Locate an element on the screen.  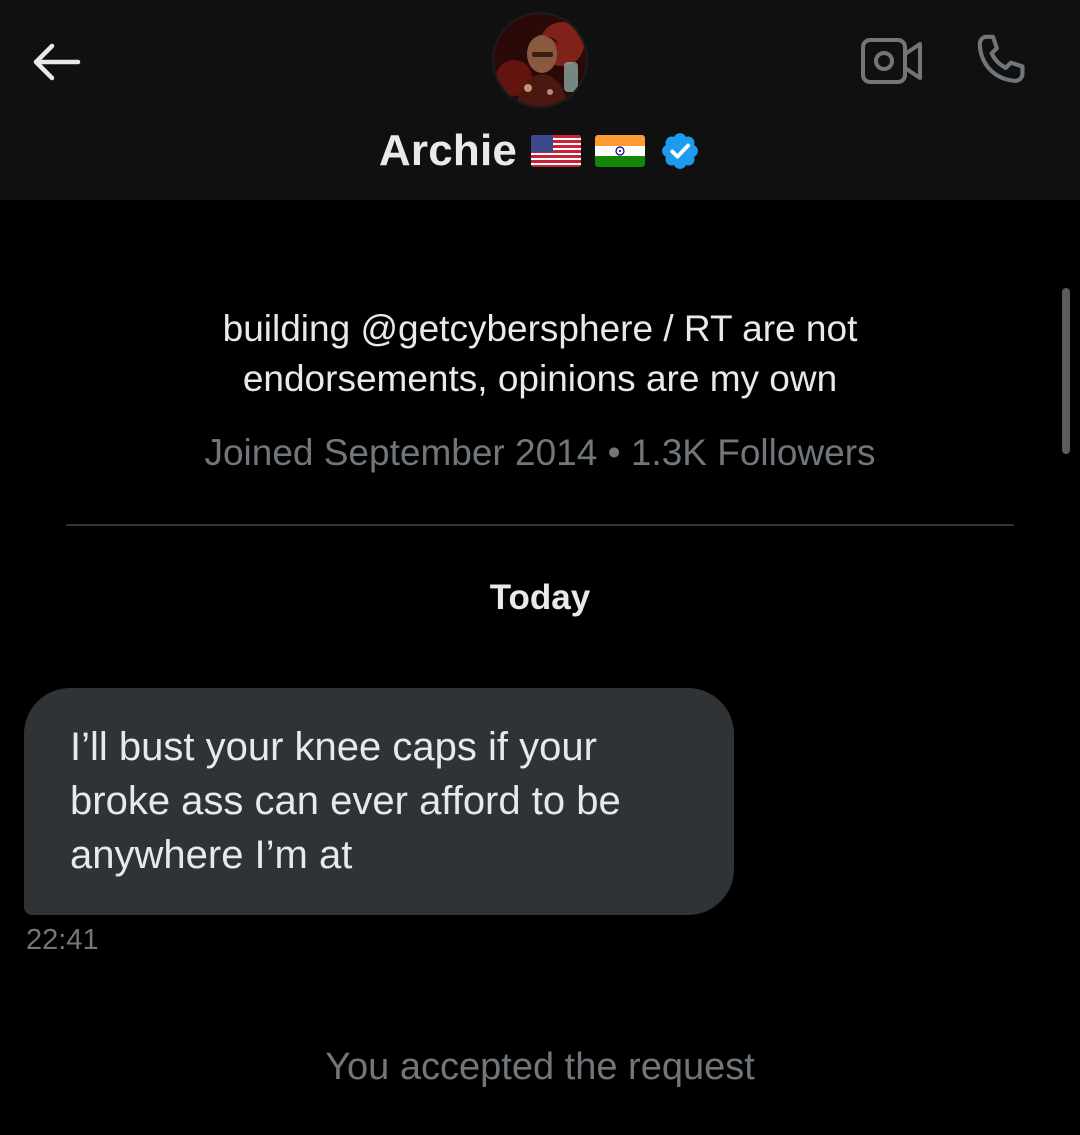
divider is located at coordinates (540, 525).